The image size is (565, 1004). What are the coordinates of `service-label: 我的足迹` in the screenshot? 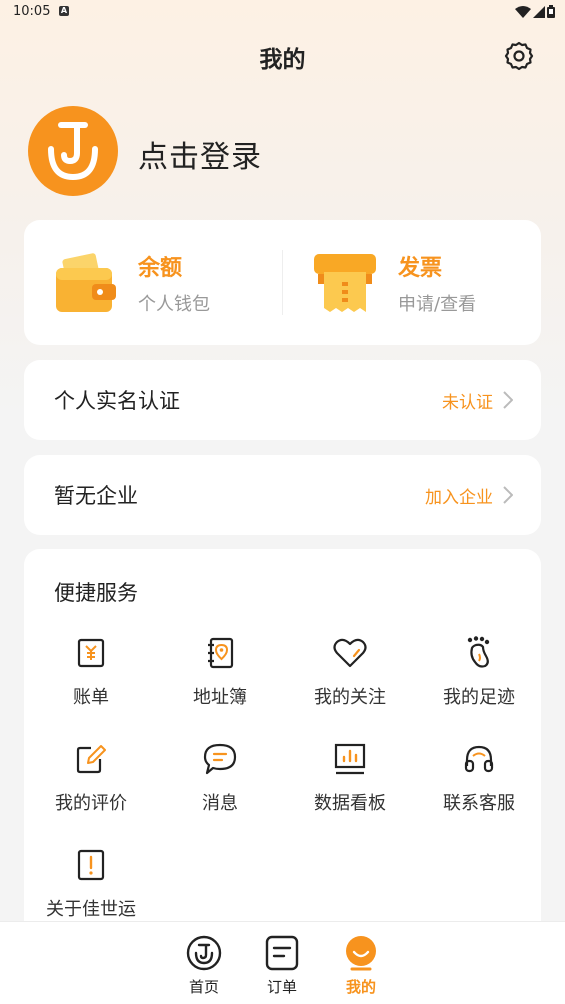 It's located at (479, 697).